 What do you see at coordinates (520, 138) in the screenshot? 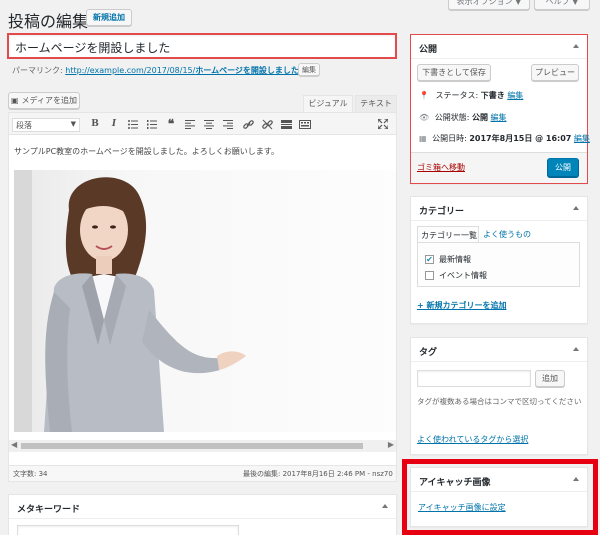
I see `date-value: 2017年8月15日 @ 16:07` at bounding box center [520, 138].